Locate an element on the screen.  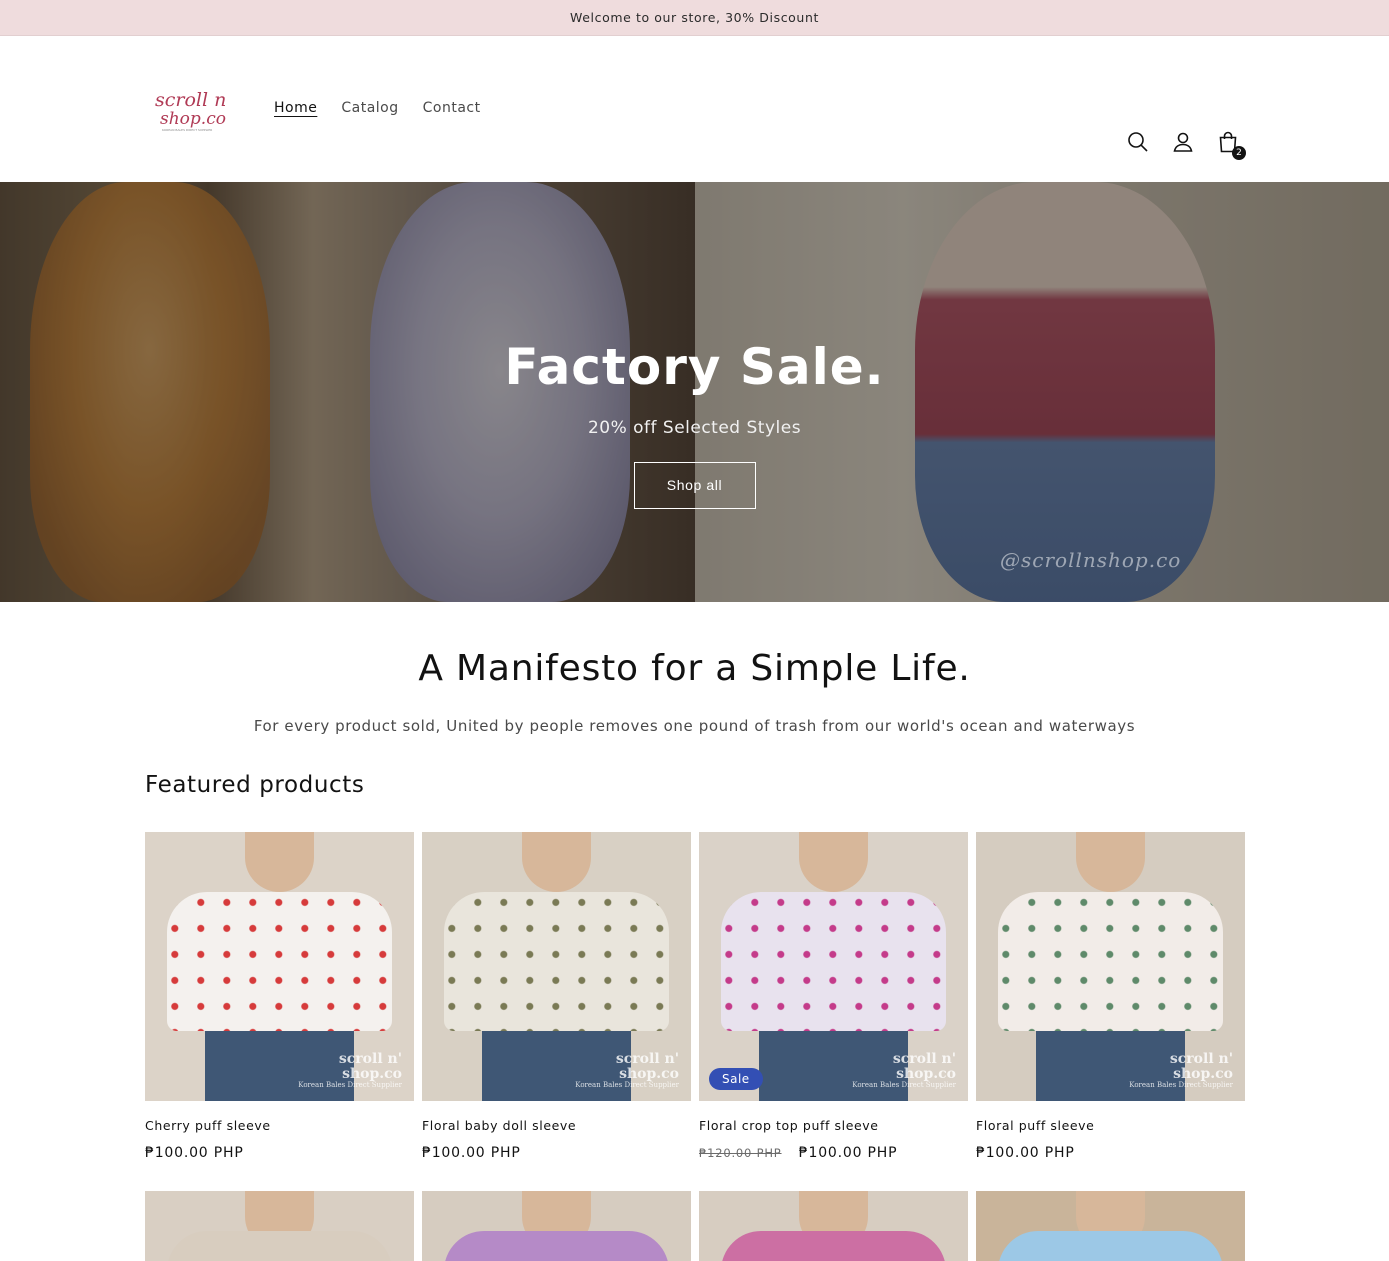
nav-contact: Contact is located at coordinates (452, 108).